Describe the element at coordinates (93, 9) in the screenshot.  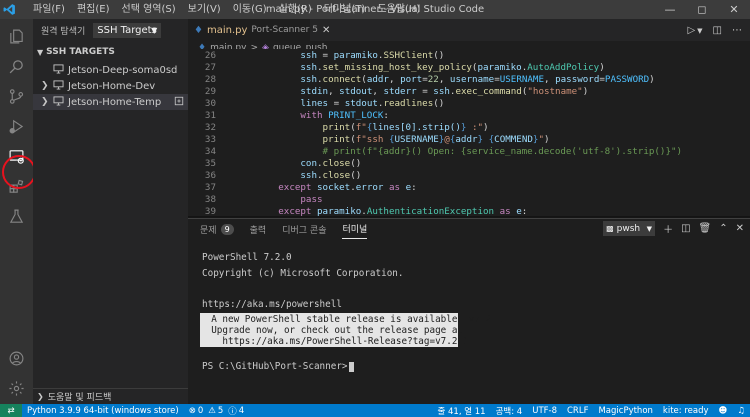
I see `menu-item: 편집(E)` at that location.